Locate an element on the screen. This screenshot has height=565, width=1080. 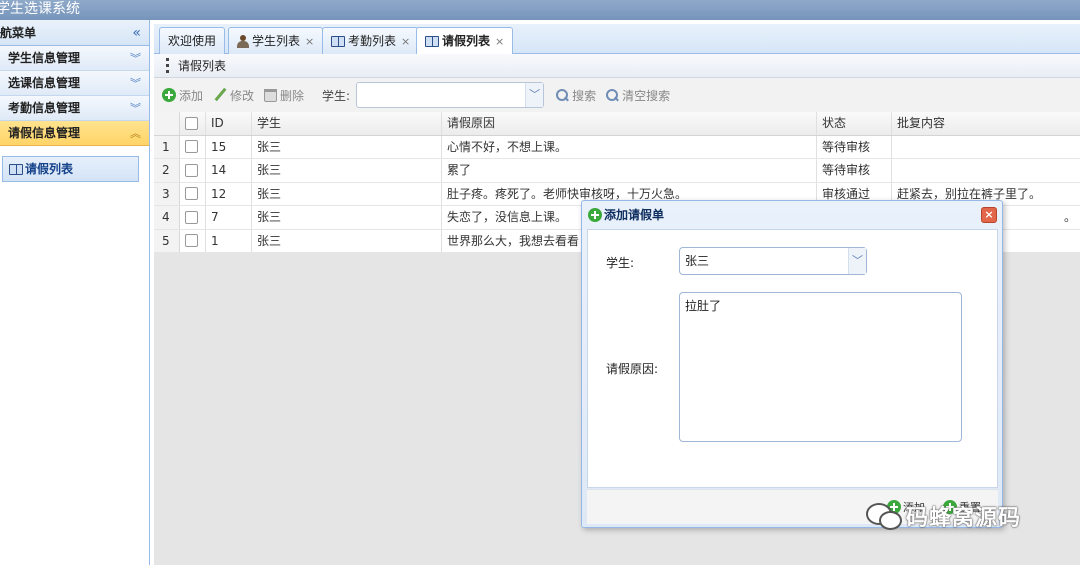
sidebar-item-leave-list: 请假列表 is located at coordinates (70, 169).